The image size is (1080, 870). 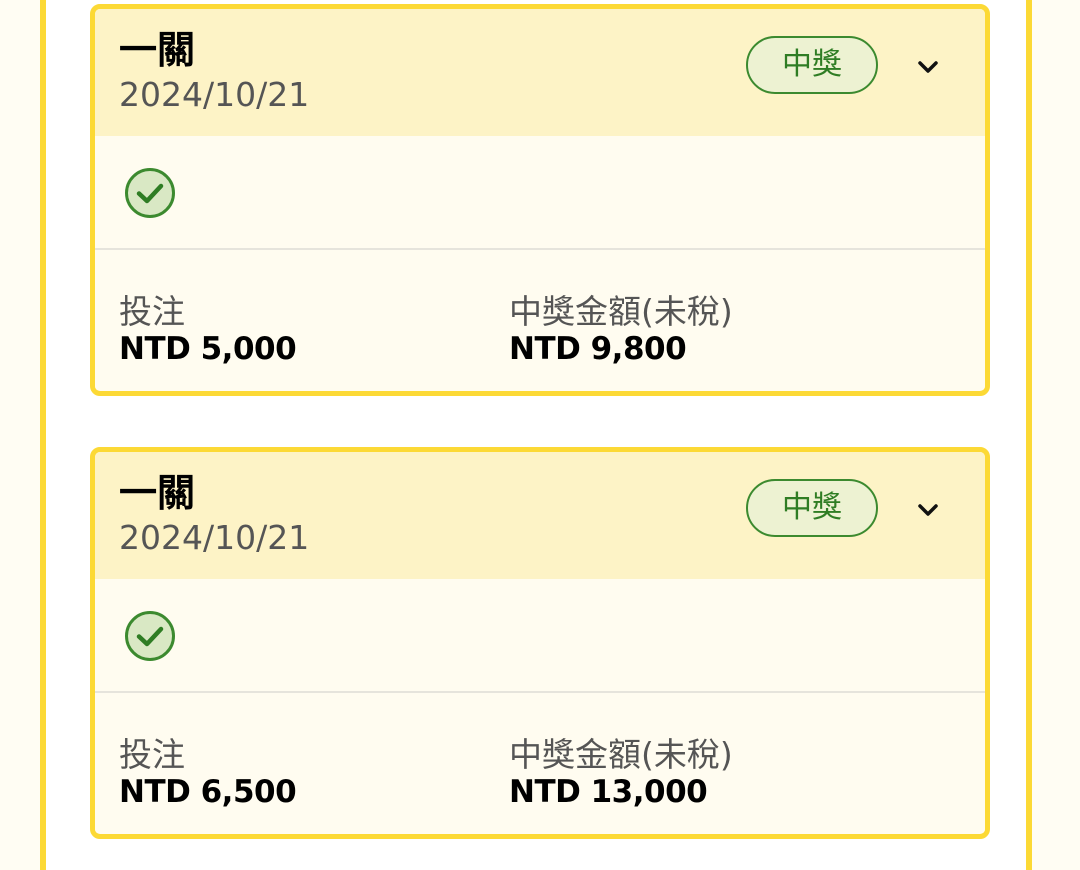 I want to click on bet-amount-value: NTD 5,000, so click(x=208, y=349).